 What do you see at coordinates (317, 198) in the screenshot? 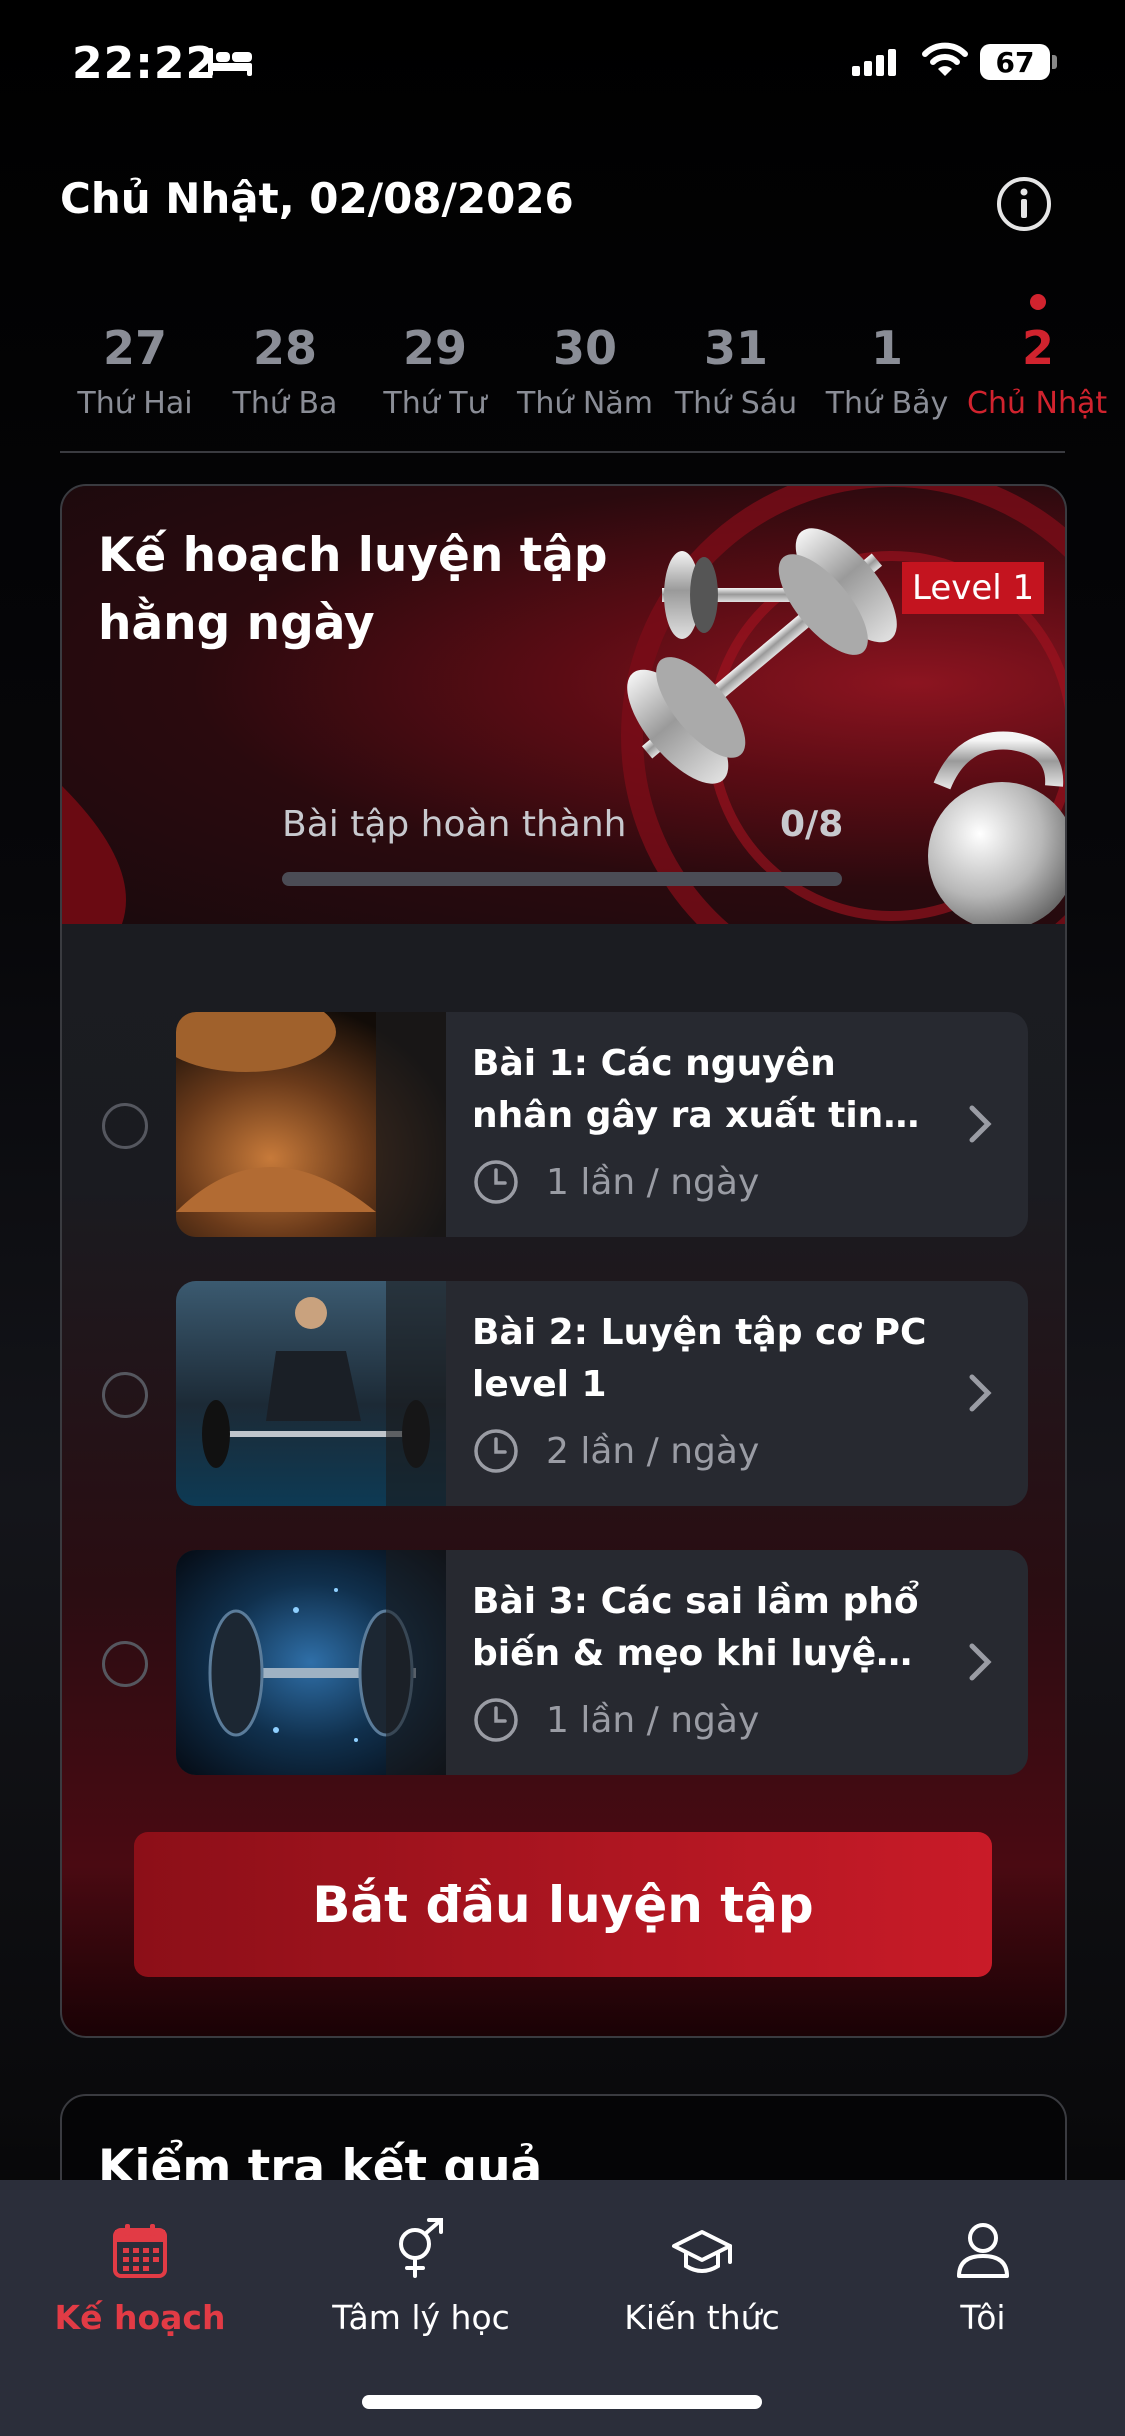
I see `date-title: Chủ Nhật, 02/08/2026` at bounding box center [317, 198].